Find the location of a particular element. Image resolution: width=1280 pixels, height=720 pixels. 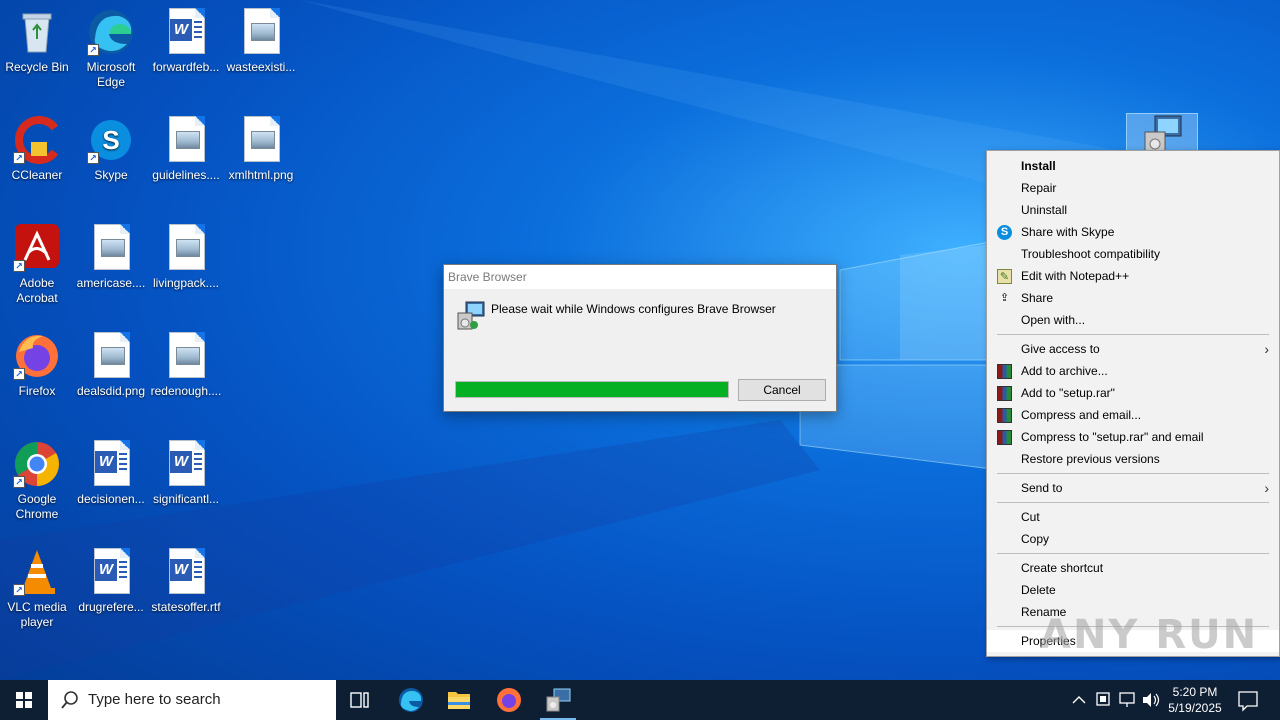

menu-item-share: ⇪ Share is located at coordinates (1133, 298).